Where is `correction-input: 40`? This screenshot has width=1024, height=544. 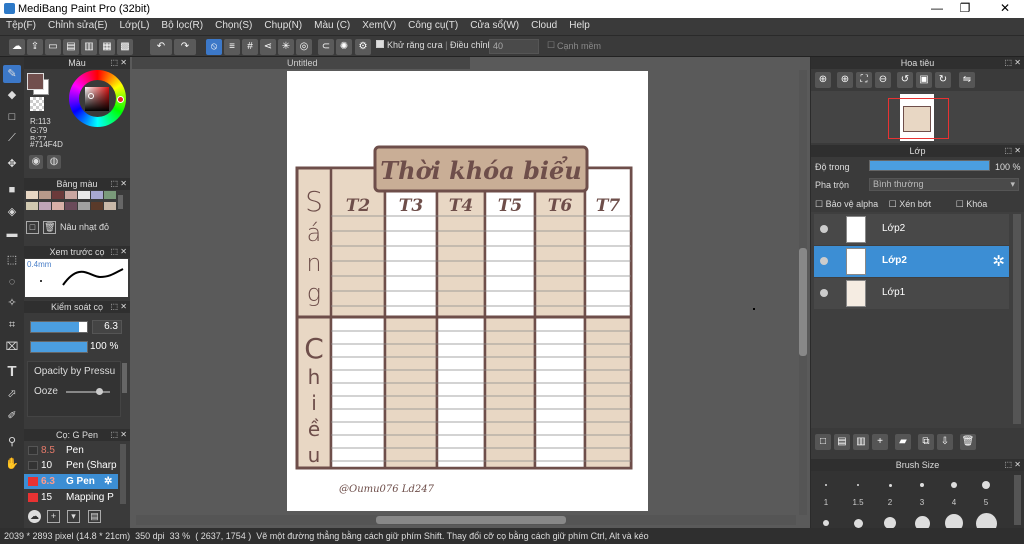 correction-input: 40 is located at coordinates (514, 46).